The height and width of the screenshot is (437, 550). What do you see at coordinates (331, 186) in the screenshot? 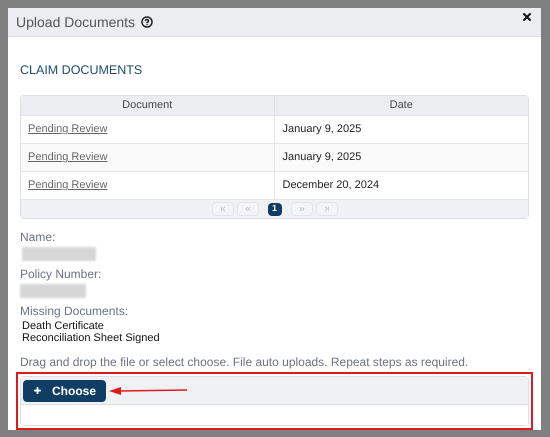
I see `date-cell-text: December 20, 2024` at bounding box center [331, 186].